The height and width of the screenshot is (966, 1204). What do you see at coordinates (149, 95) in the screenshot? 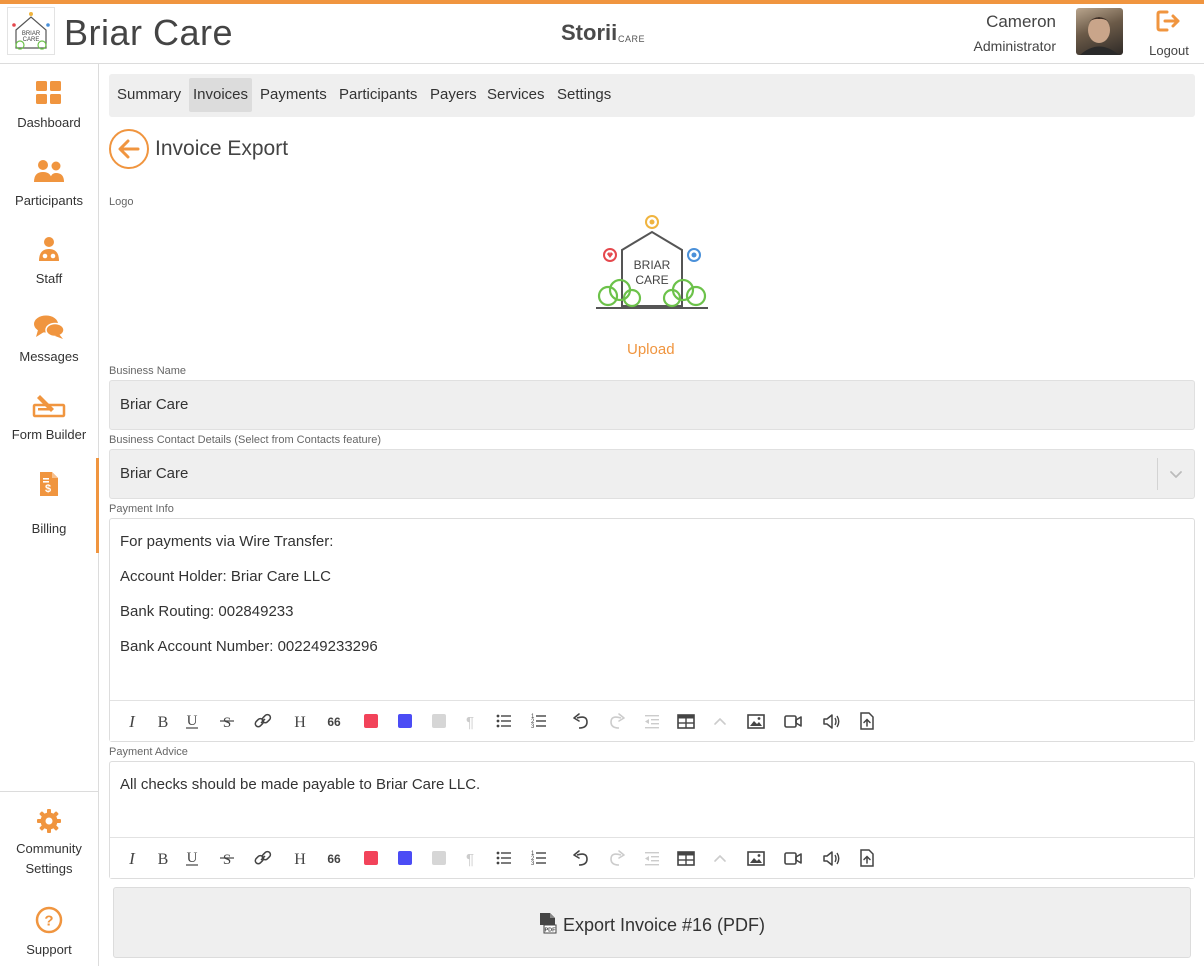
I see `tab-summary: Summary` at bounding box center [149, 95].